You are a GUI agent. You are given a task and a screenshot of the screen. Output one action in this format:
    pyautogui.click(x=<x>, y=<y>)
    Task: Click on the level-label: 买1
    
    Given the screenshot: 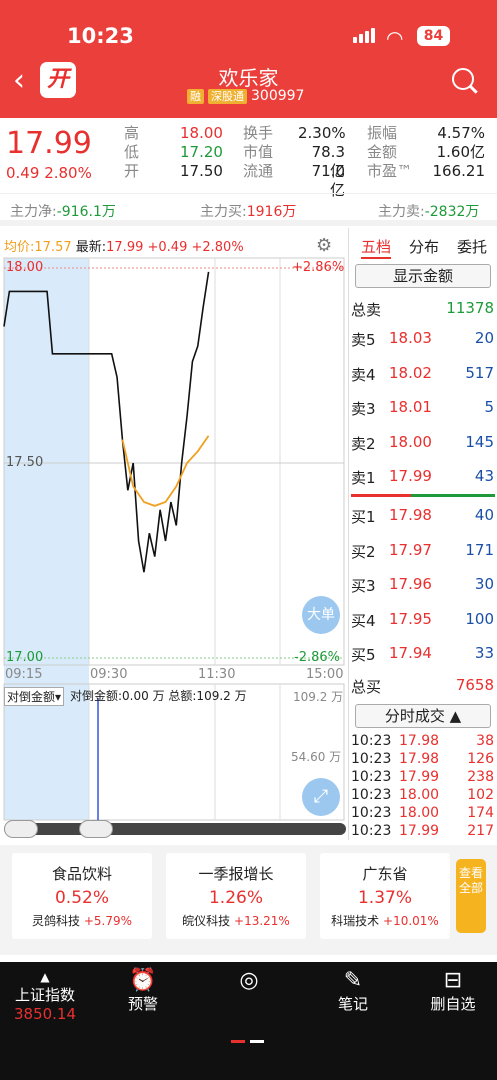 What is the action you would take?
    pyautogui.click(x=363, y=517)
    